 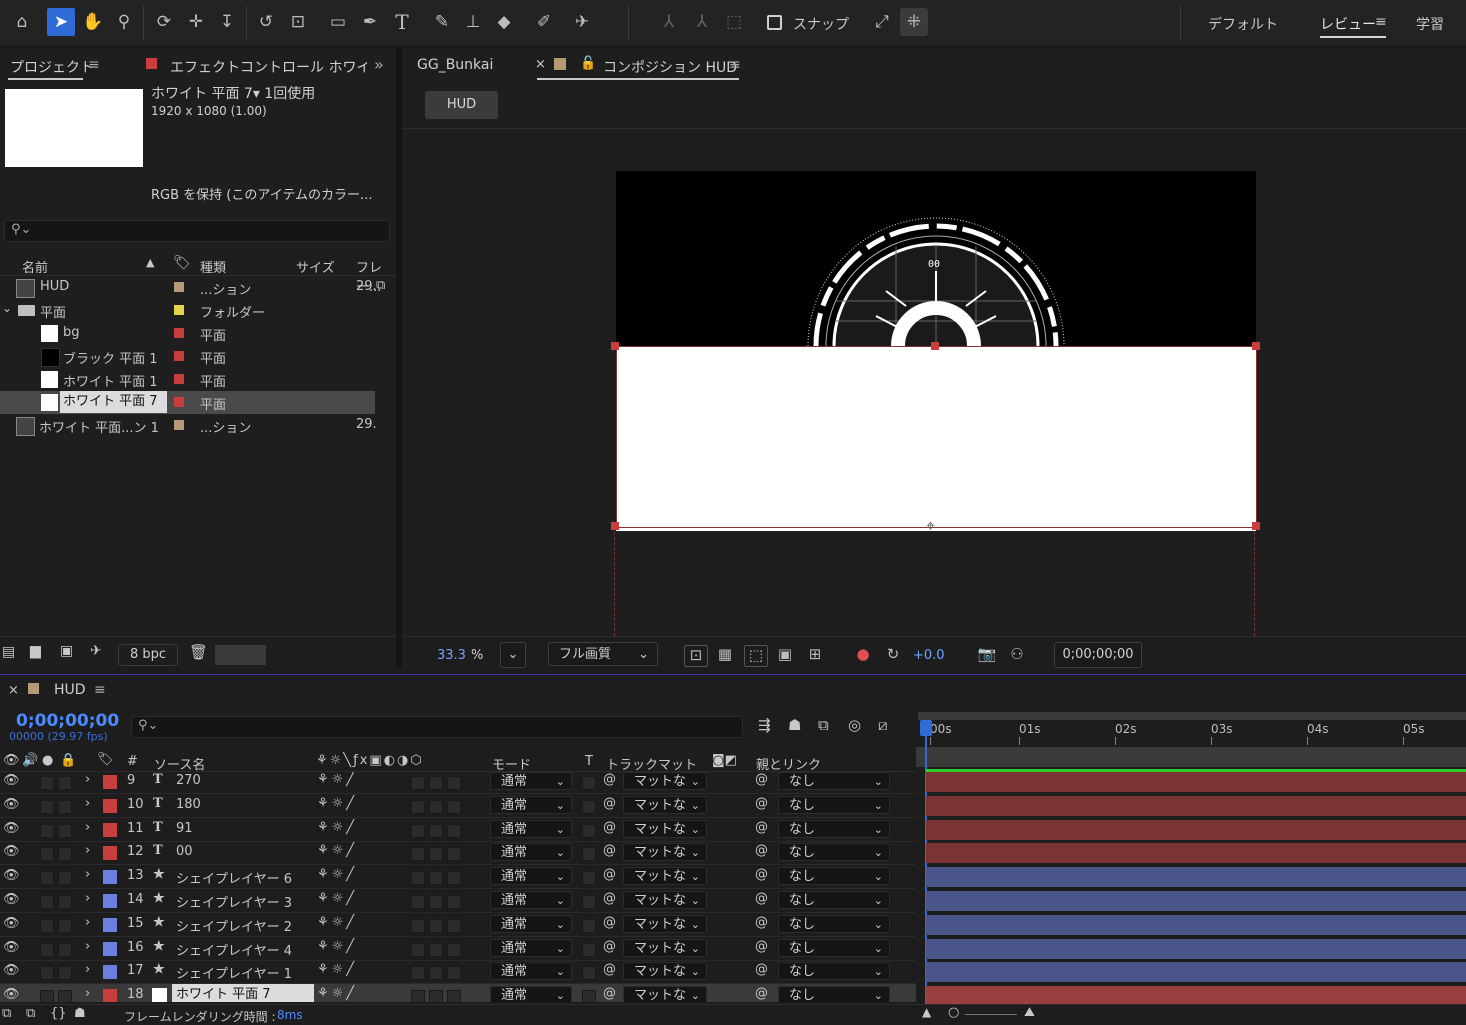 What do you see at coordinates (651, 763) in the screenshot?
I see `column-track-matte: トラックマット` at bounding box center [651, 763].